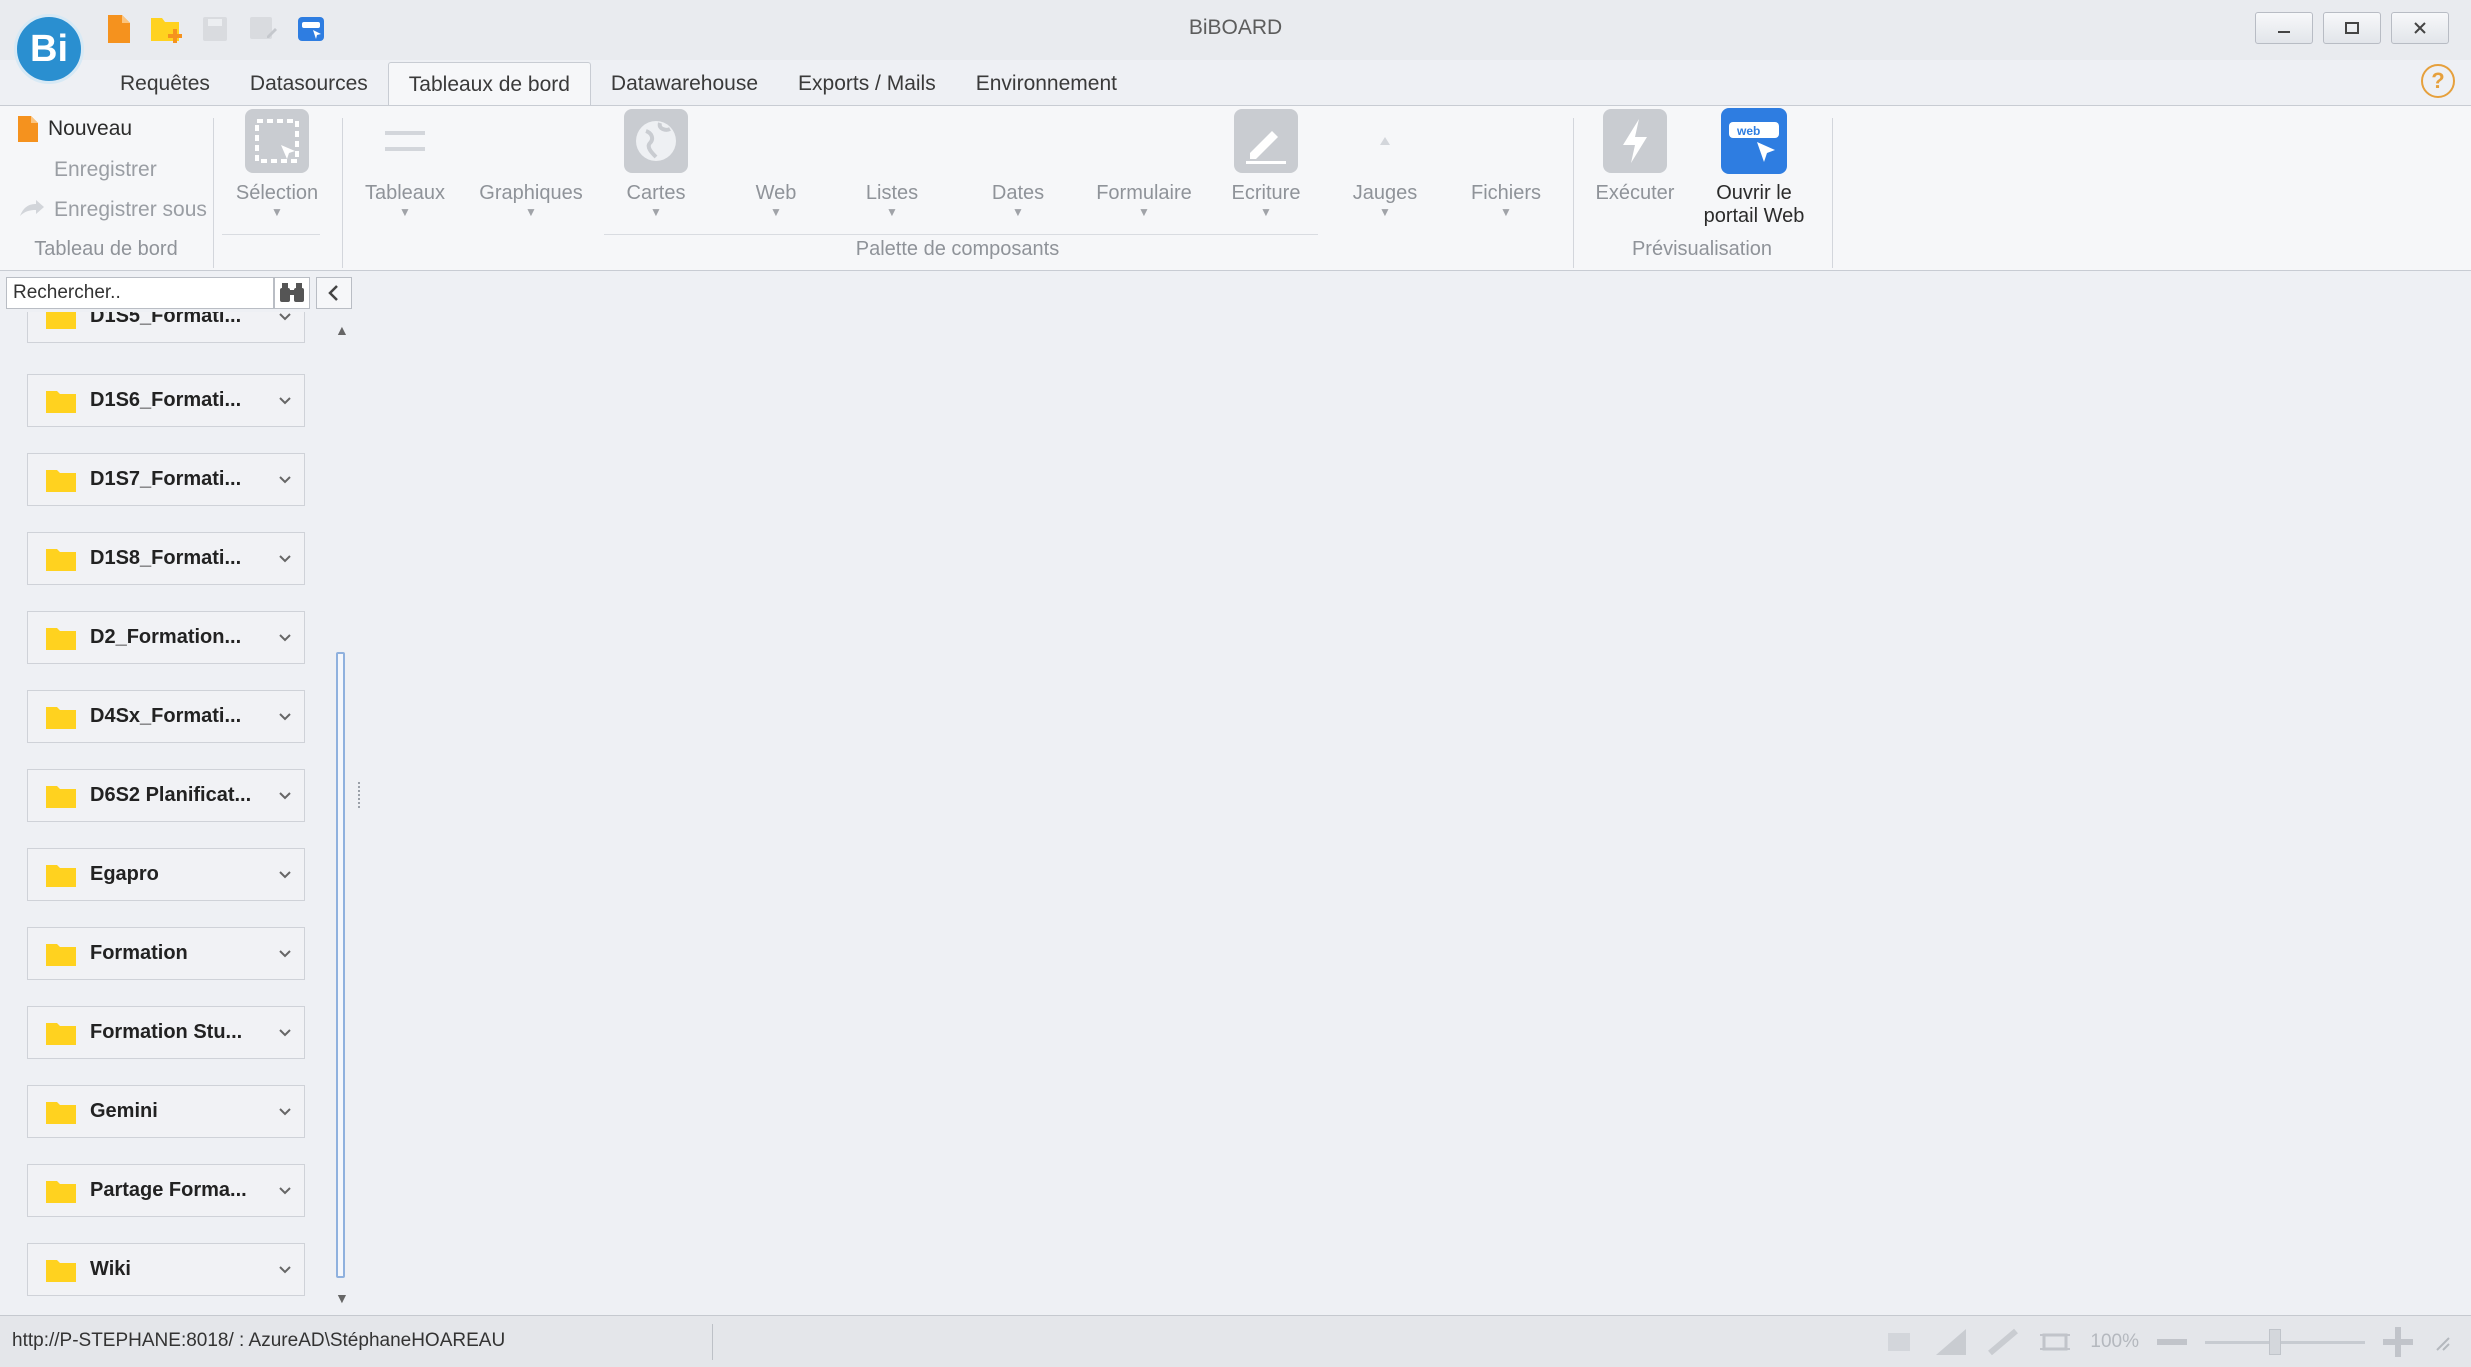  What do you see at coordinates (360, 795) in the screenshot?
I see `panel-splitter` at bounding box center [360, 795].